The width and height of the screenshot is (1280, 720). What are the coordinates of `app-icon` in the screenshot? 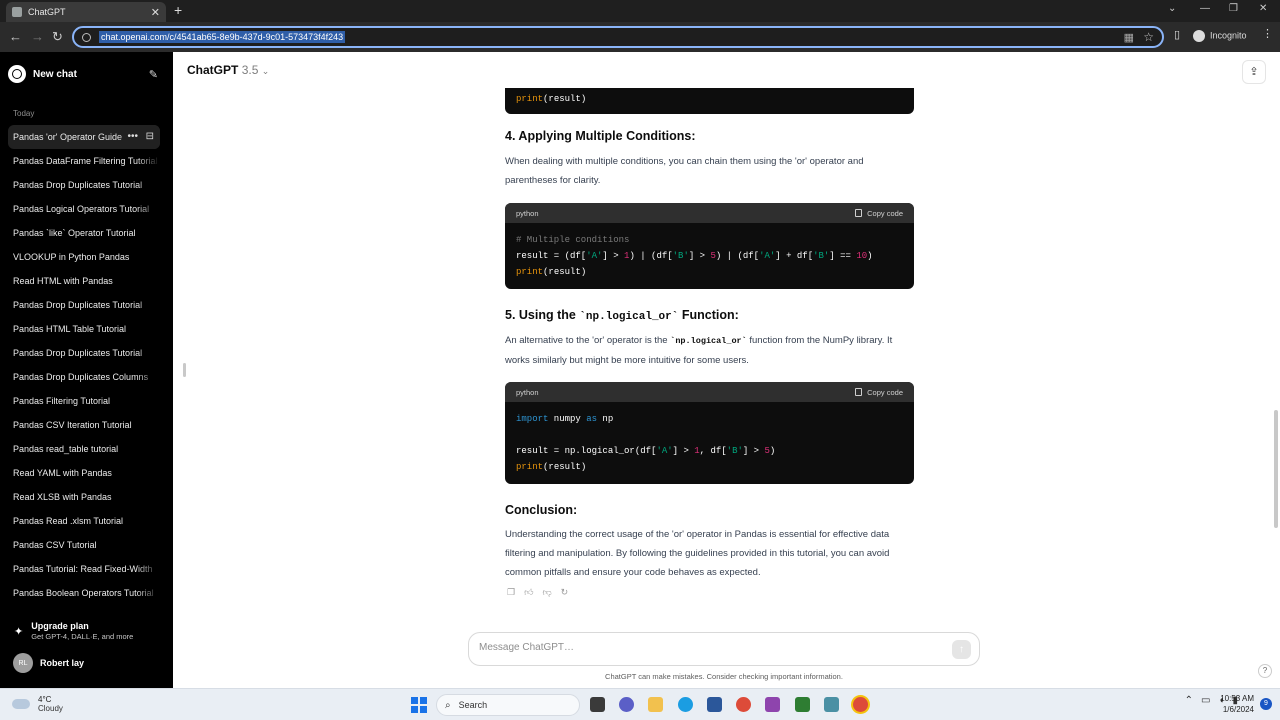 It's located at (772, 704).